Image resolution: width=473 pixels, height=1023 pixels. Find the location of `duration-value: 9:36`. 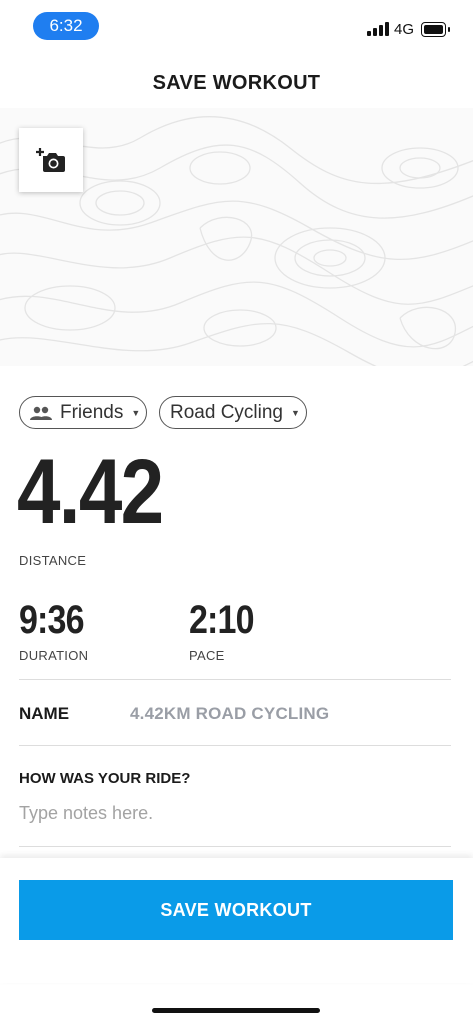

duration-value: 9:36 is located at coordinates (52, 620).